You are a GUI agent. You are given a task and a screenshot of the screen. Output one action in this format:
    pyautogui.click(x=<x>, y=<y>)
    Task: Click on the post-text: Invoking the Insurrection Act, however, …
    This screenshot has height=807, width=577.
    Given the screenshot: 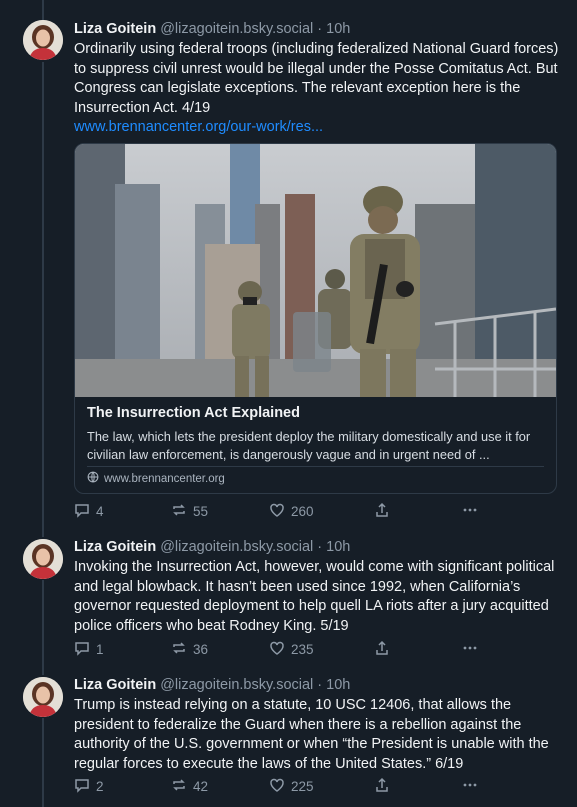 What is the action you would take?
    pyautogui.click(x=314, y=596)
    